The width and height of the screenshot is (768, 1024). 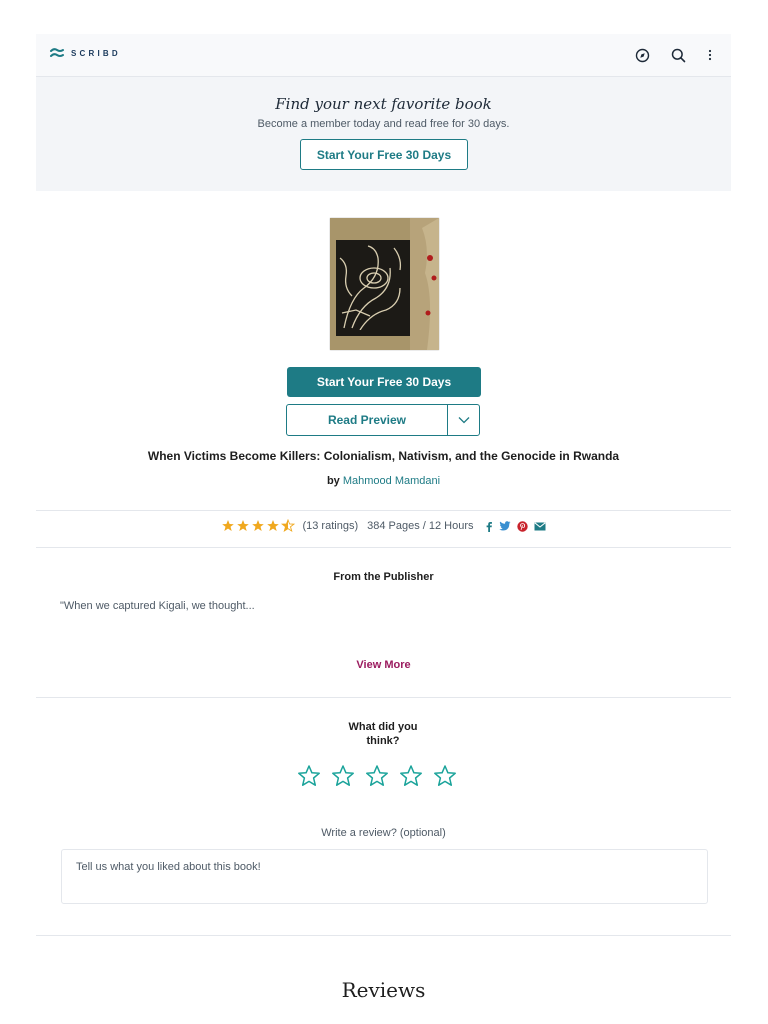 I want to click on rating-input, so click(x=377, y=776).